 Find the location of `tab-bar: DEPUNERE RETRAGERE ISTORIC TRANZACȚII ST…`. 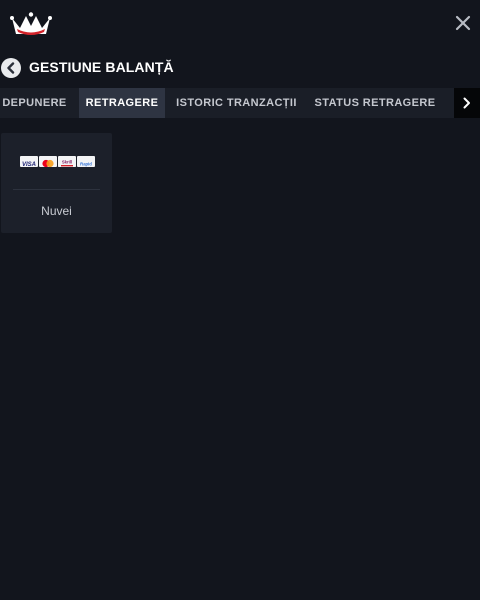

tab-bar: DEPUNERE RETRAGERE ISTORIC TRANZACȚII ST… is located at coordinates (240, 103).